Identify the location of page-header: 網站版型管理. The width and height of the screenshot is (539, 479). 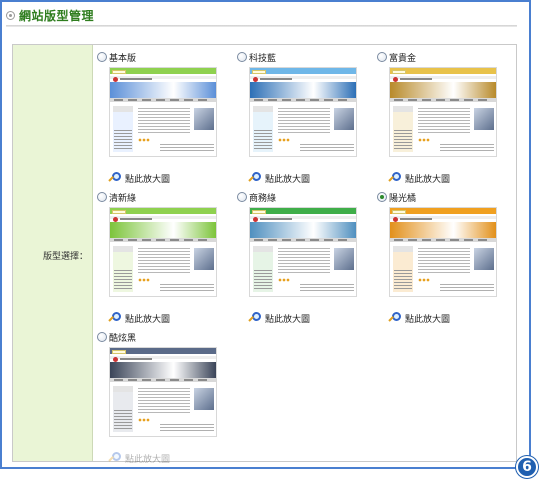
(50, 15).